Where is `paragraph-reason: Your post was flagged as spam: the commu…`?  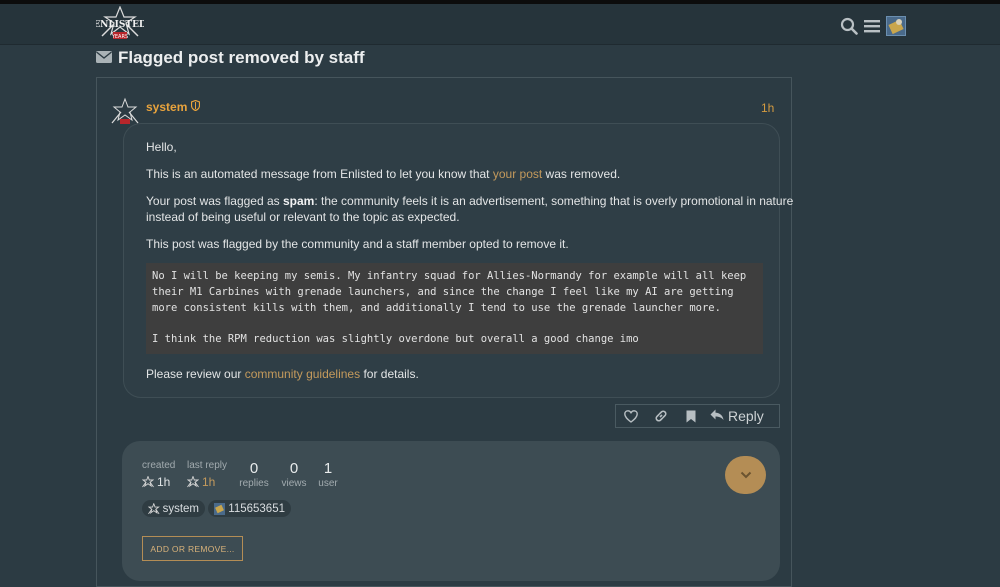
paragraph-reason: Your post was flagged as spam: the commu… is located at coordinates (470, 209).